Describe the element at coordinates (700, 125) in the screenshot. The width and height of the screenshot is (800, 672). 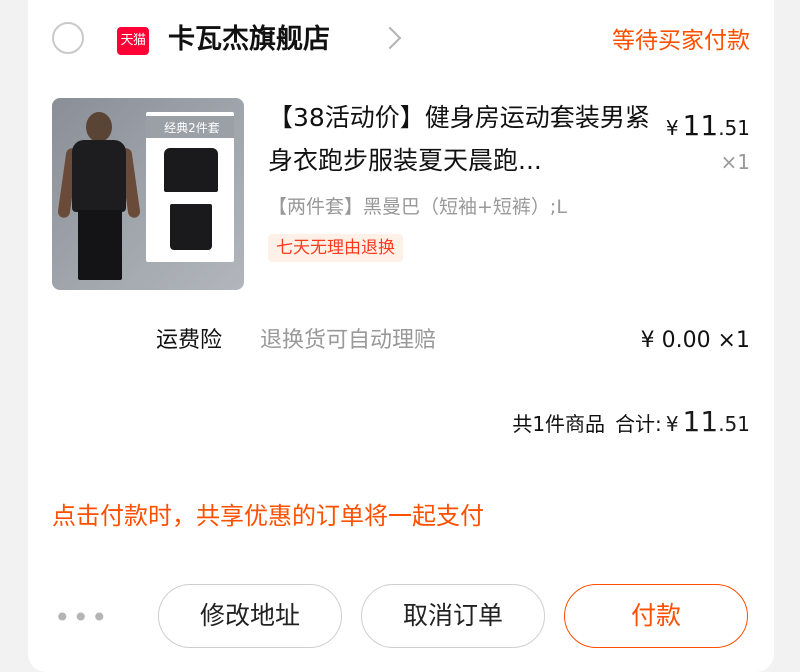
I see `price-integer: 11` at that location.